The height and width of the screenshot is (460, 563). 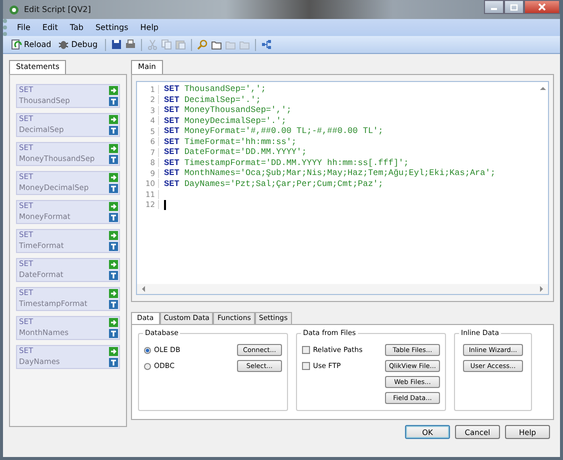 I want to click on paste-icon, so click(x=180, y=44).